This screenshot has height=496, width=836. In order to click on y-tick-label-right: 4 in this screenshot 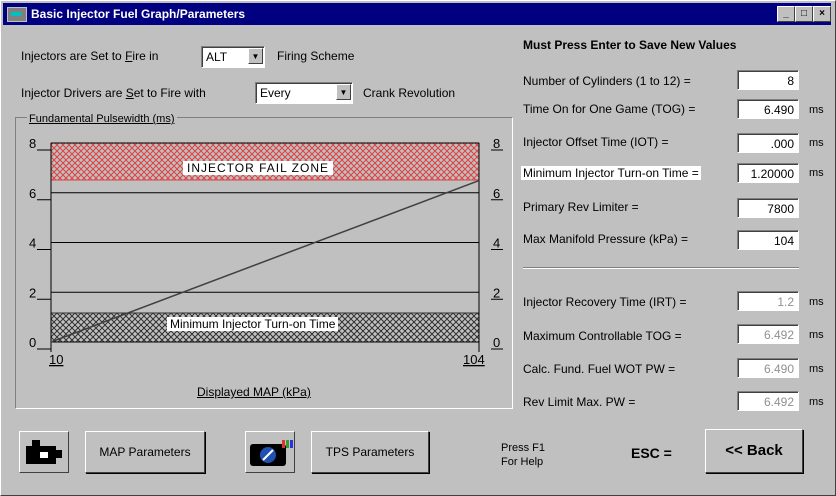, I will do `click(496, 243)`.